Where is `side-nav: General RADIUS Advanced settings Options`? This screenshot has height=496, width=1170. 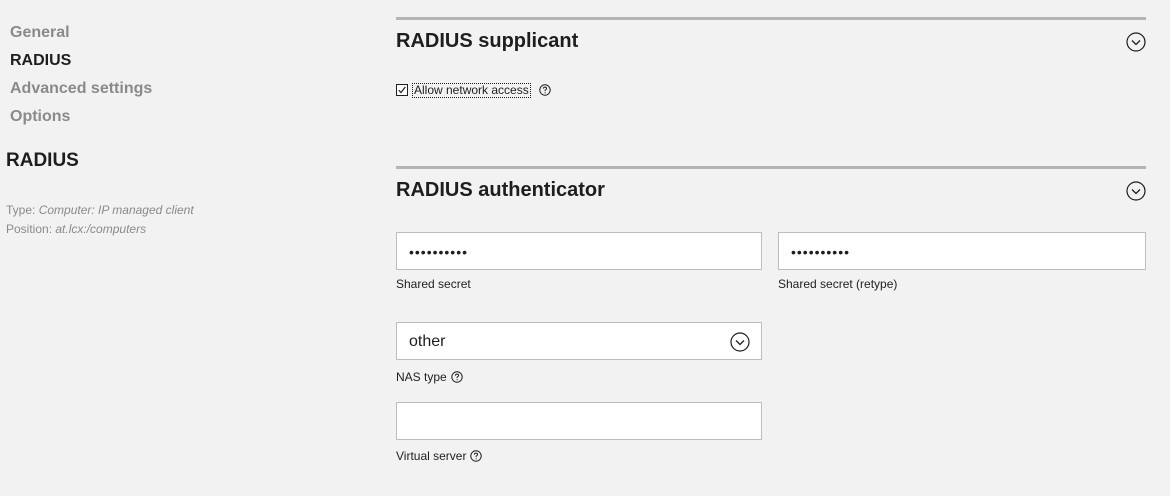 side-nav: General RADIUS Advanced settings Options is located at coordinates (81, 76).